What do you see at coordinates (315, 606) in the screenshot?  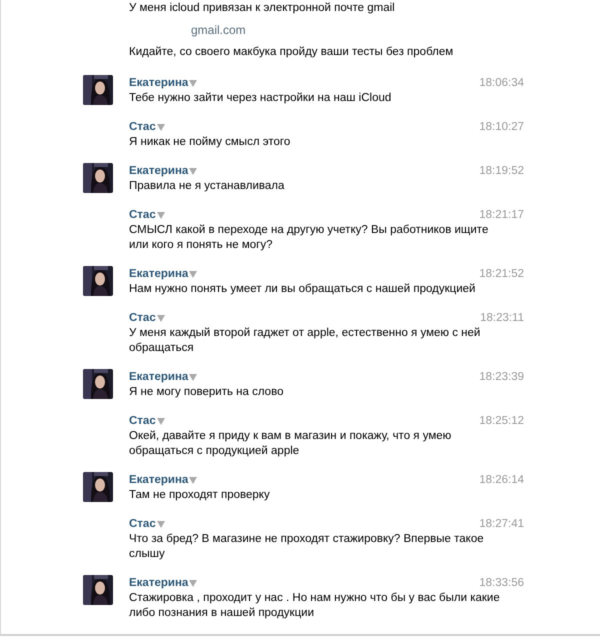 I see `message-text: Стажировка , проходит у нас . Но нам нужно что бы у вас были какие либо познания в нашей продукции` at bounding box center [315, 606].